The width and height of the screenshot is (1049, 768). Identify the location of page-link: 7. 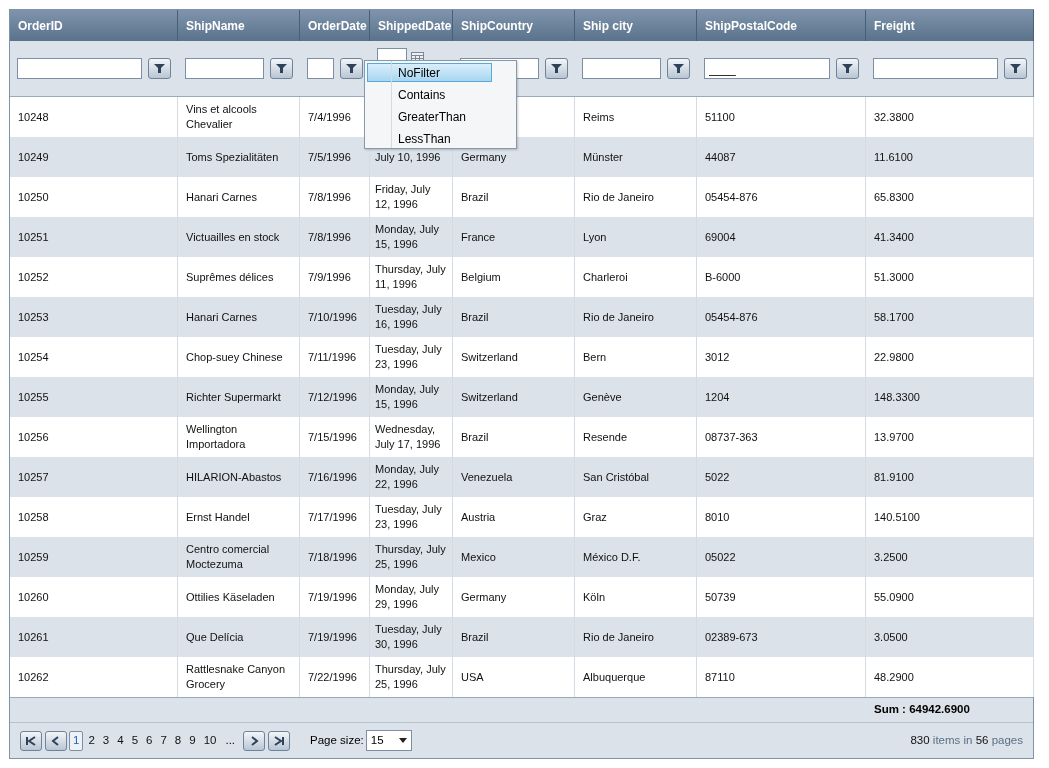
(163, 740).